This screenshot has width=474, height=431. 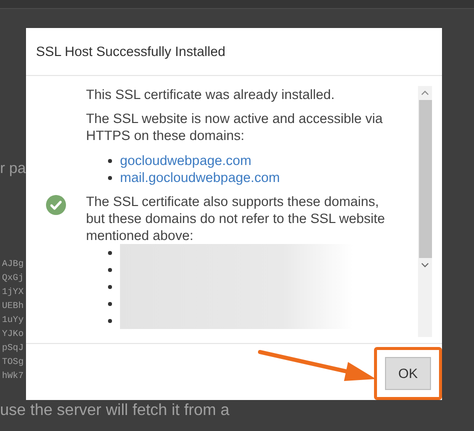 What do you see at coordinates (408, 373) in the screenshot?
I see `ok-button: OK` at bounding box center [408, 373].